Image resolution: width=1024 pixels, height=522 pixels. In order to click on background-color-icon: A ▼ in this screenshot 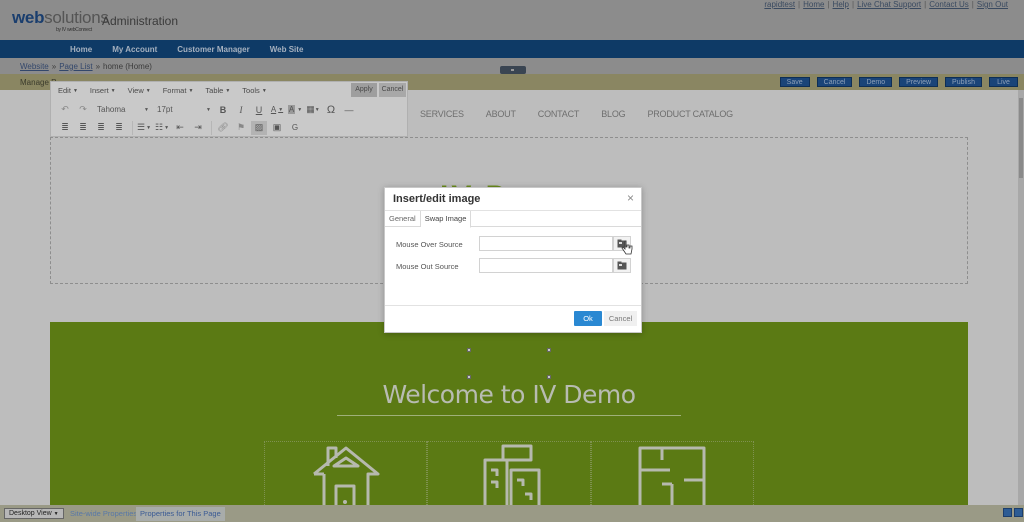, I will do `click(295, 110)`.